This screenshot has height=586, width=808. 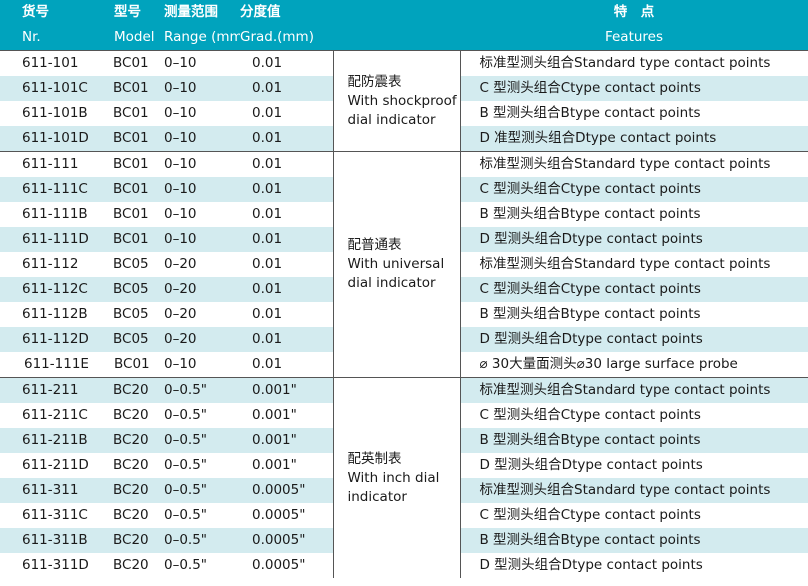 I want to click on header-range-en: Range (mm), so click(x=199, y=38).